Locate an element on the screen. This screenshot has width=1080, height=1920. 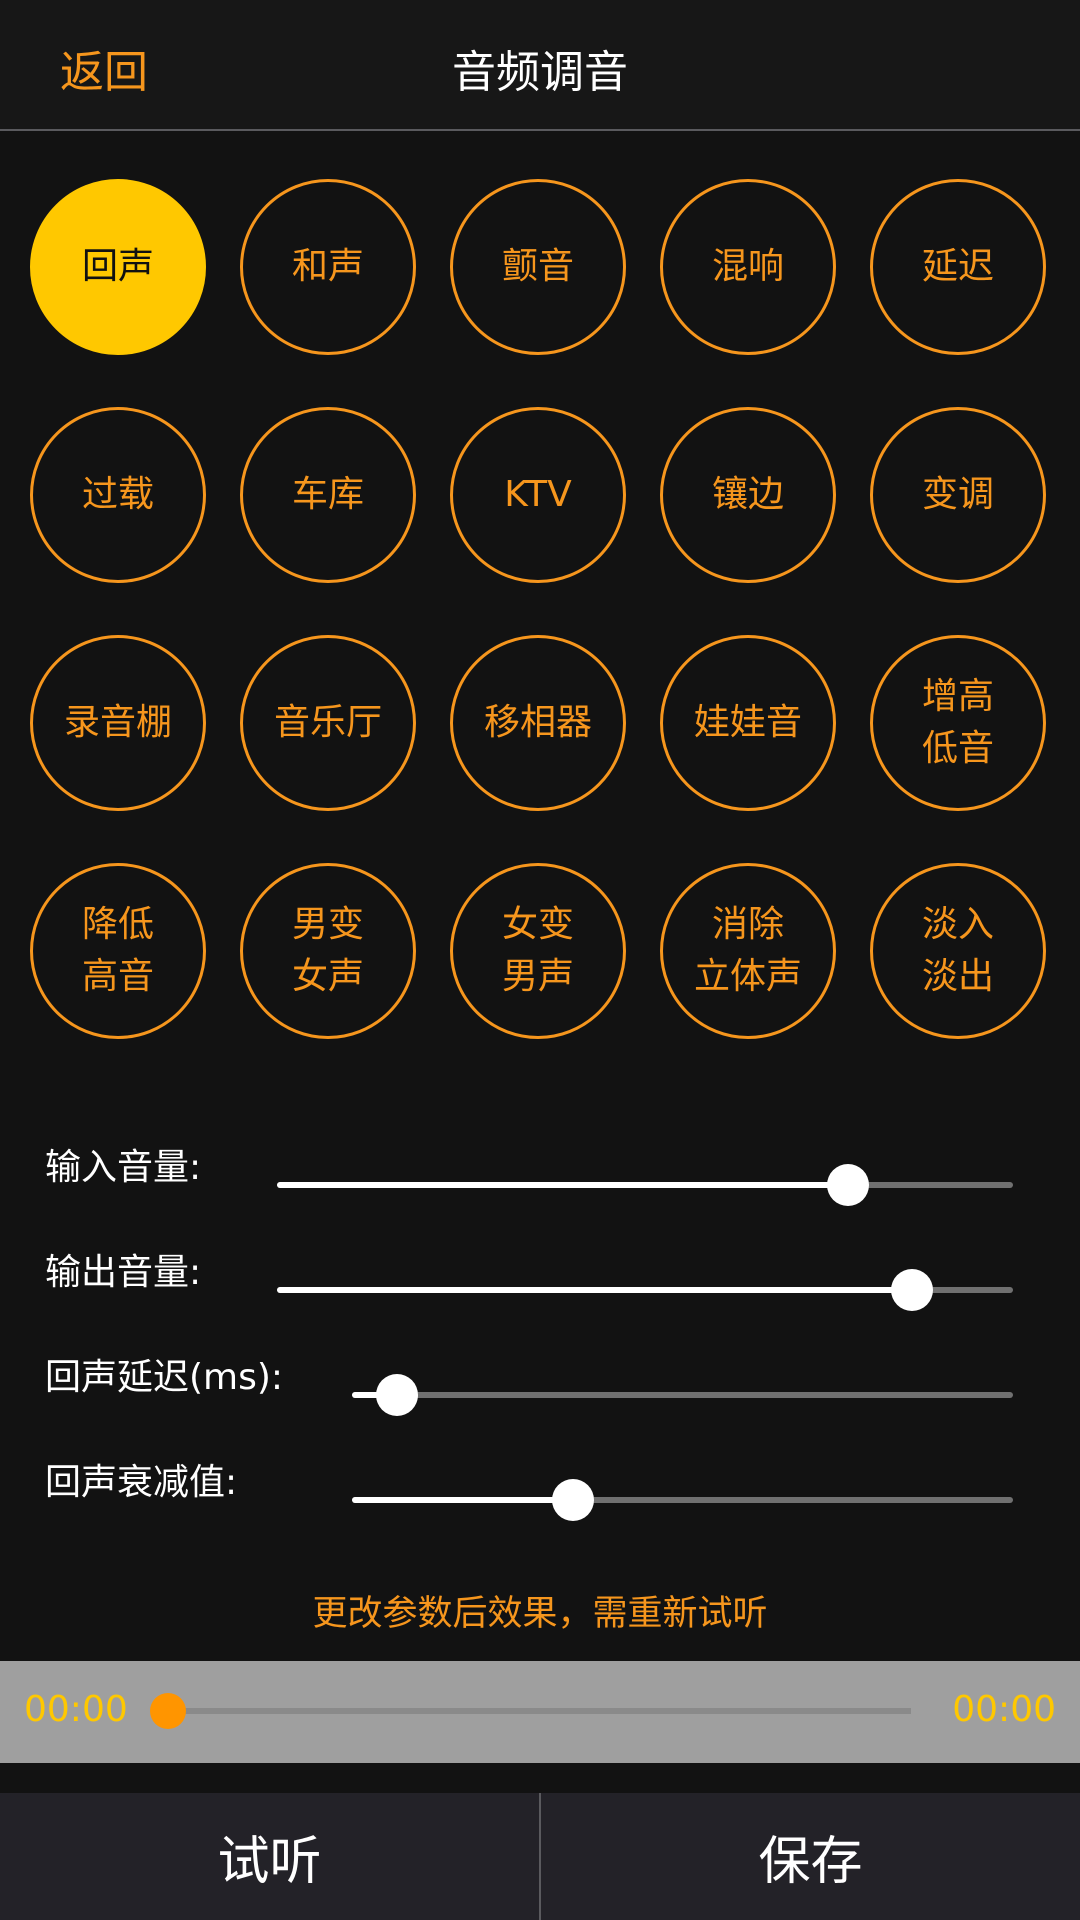
effect-button: 录音棚 is located at coordinates (118, 723).